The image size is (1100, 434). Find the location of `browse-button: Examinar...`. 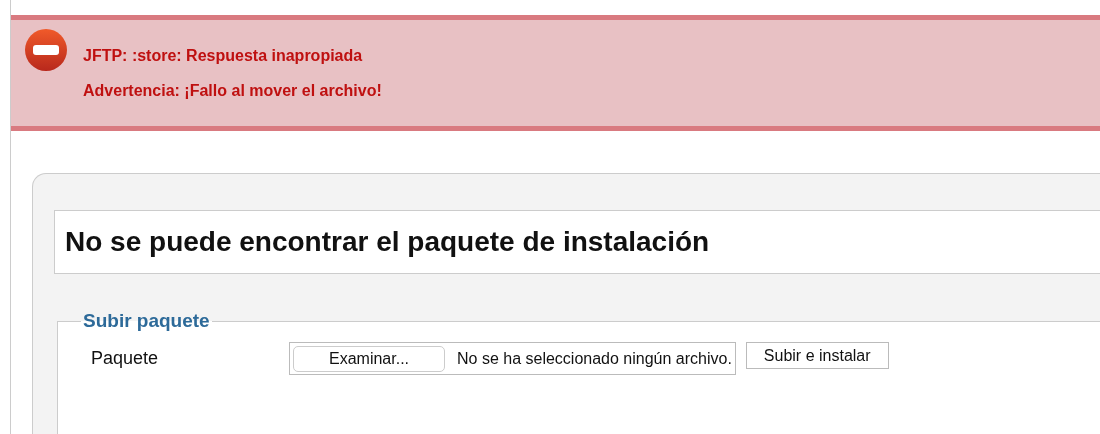

browse-button: Examinar... is located at coordinates (369, 358).